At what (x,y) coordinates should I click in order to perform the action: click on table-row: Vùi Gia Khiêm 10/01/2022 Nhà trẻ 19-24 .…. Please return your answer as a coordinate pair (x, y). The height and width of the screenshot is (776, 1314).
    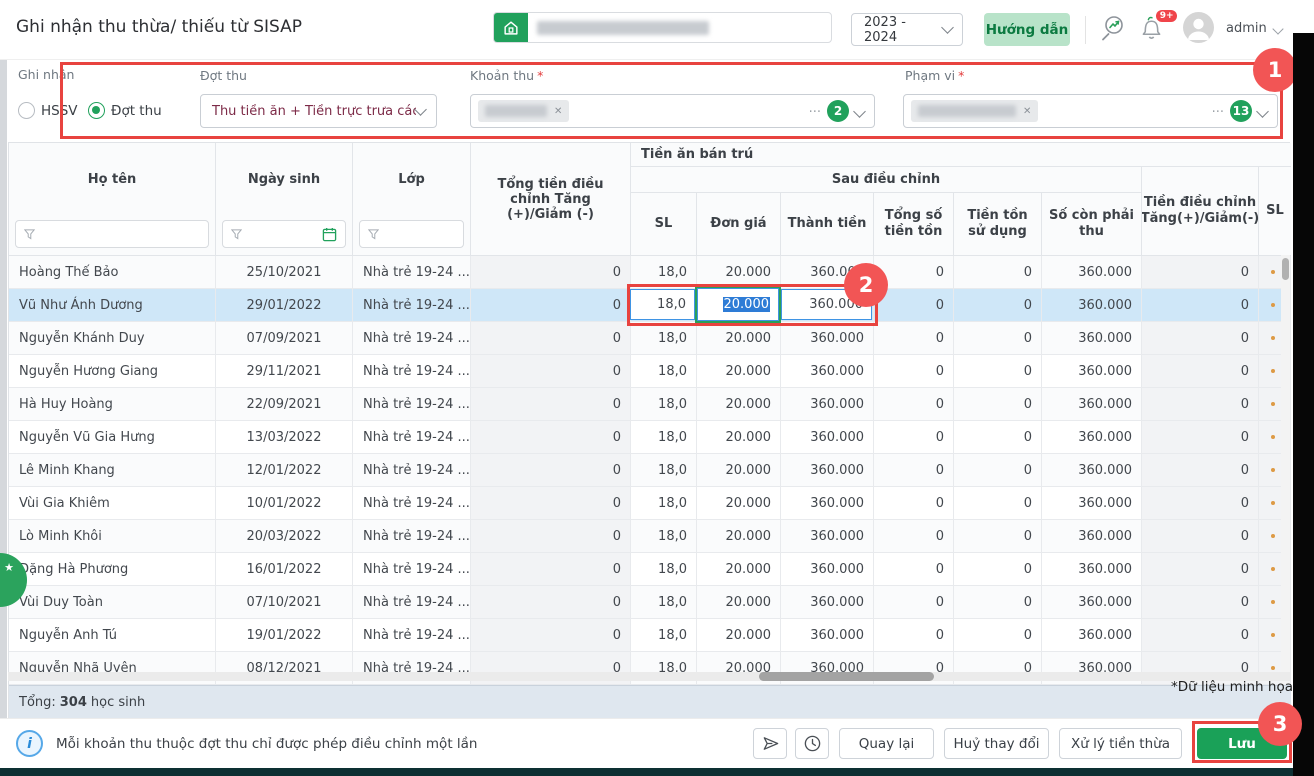
    Looking at the image, I should click on (650, 503).